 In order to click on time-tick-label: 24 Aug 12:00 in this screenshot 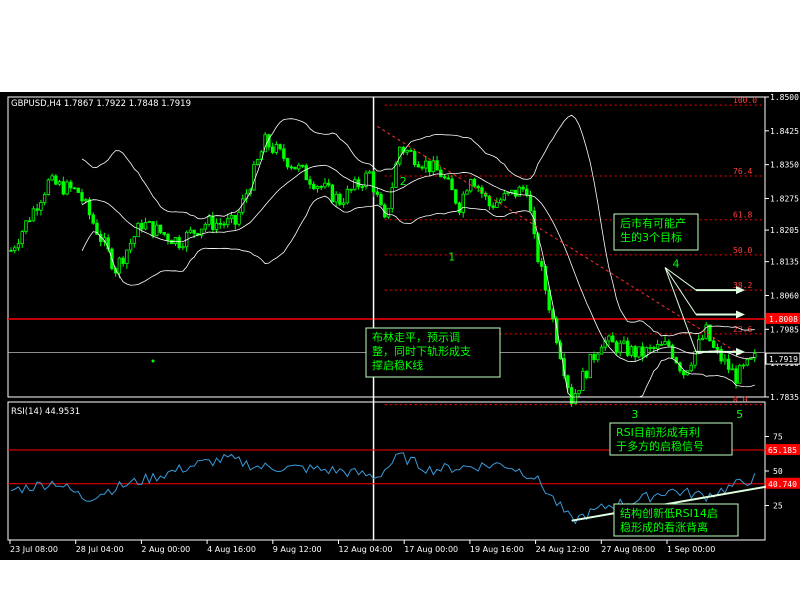, I will do `click(563, 549)`.